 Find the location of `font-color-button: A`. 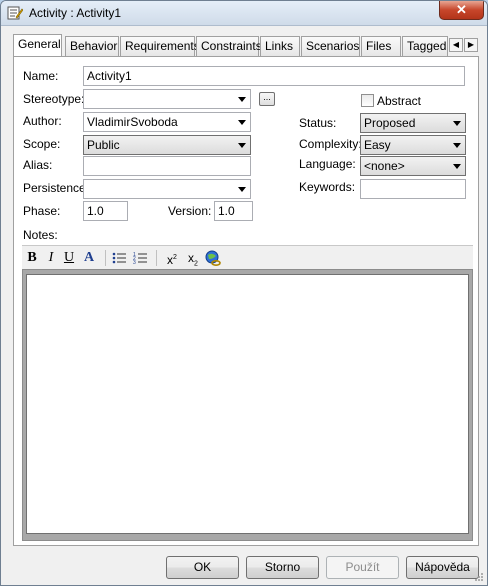

font-color-button: A is located at coordinates (89, 258).